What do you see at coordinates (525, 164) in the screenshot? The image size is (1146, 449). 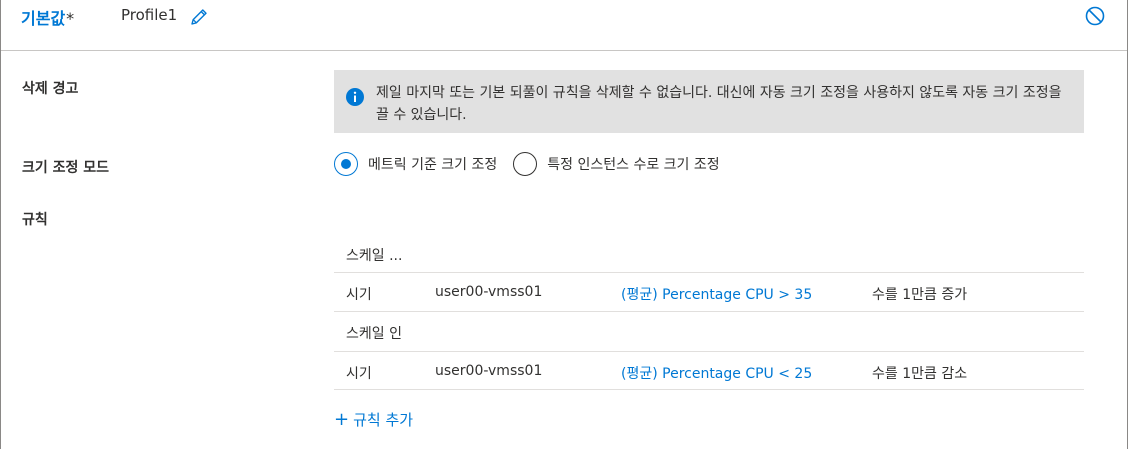 I see `radio-button-unchecked` at bounding box center [525, 164].